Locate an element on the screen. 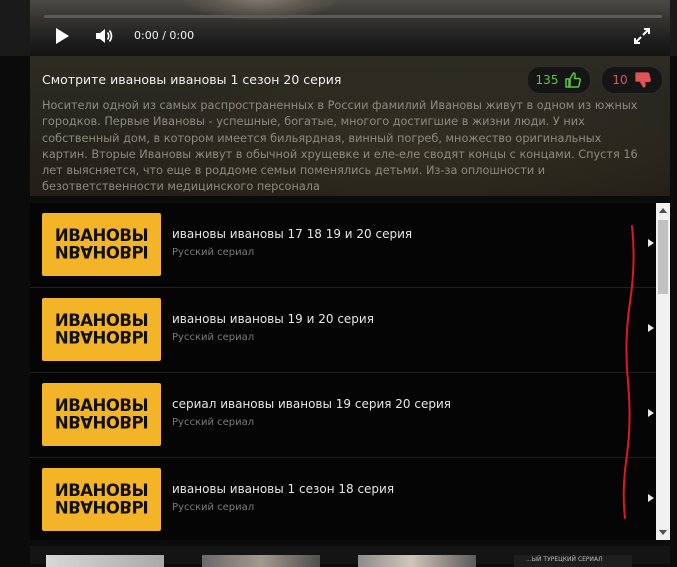 The image size is (677, 567). scroll-thumb is located at coordinates (663, 257).